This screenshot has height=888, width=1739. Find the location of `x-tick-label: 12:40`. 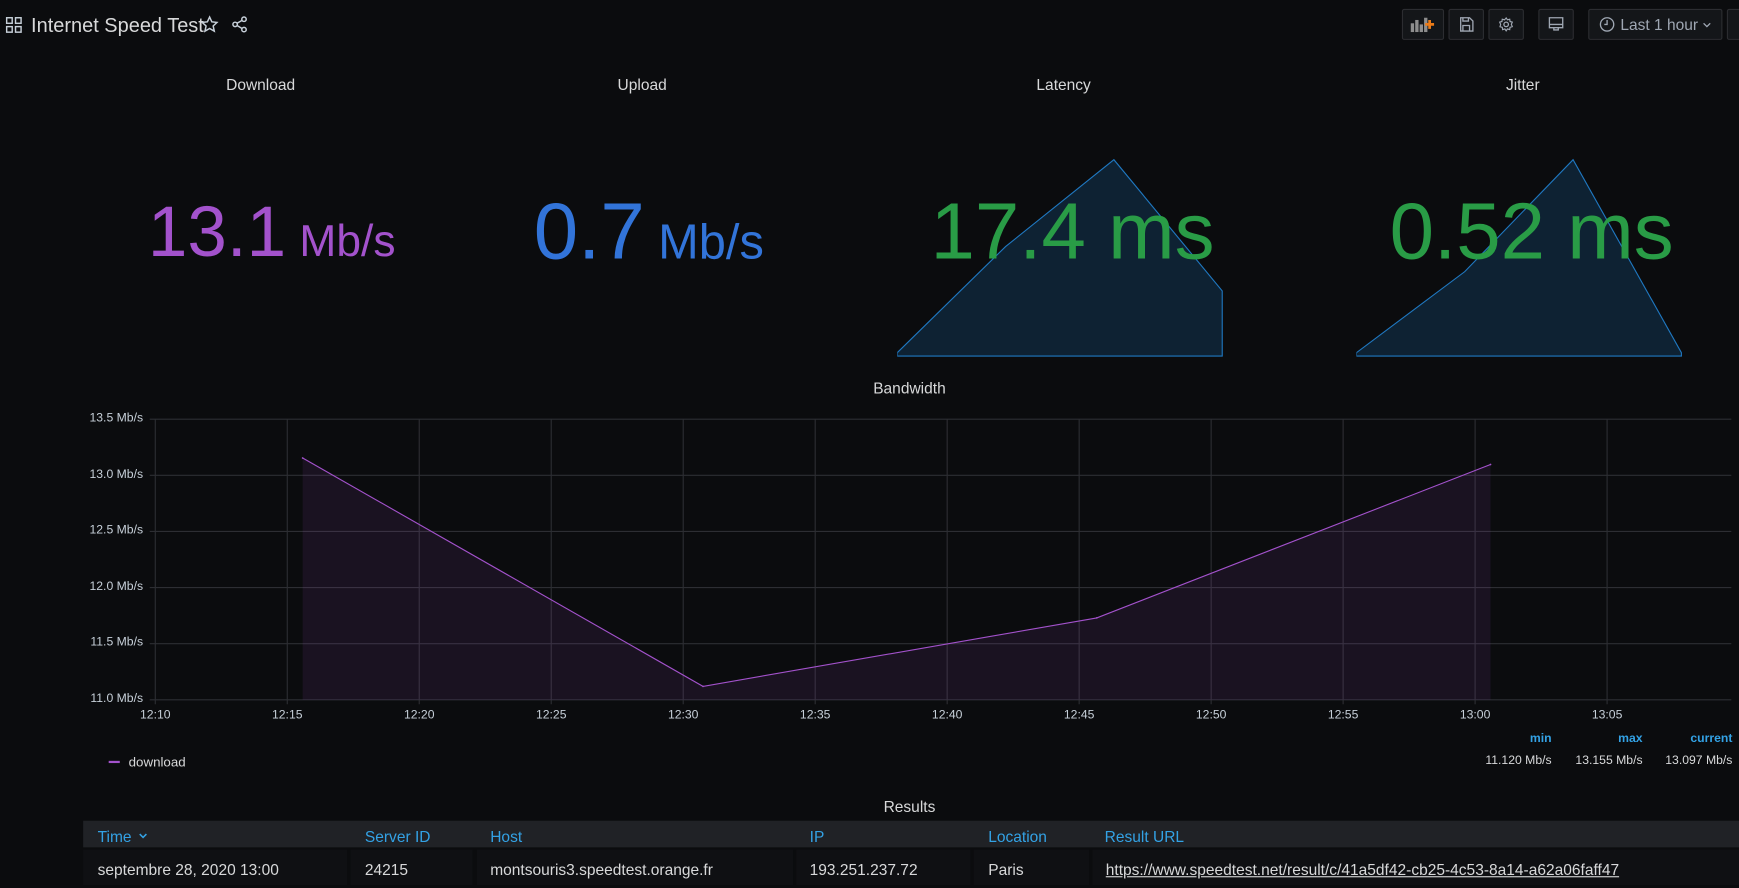

x-tick-label: 12:40 is located at coordinates (947, 715).